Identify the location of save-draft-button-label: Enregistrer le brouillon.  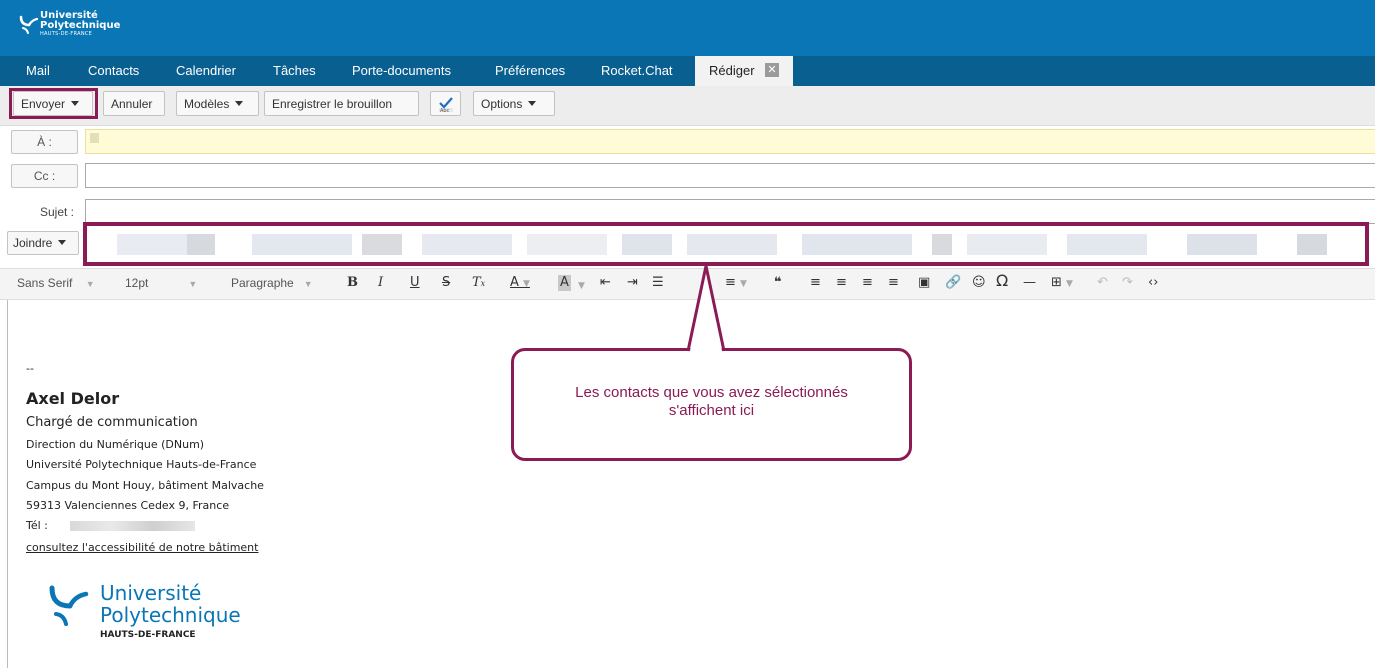
(332, 104).